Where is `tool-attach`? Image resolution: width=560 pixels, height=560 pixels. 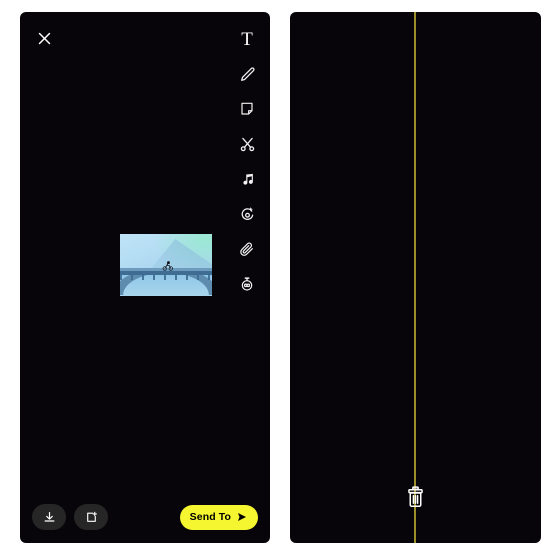
tool-attach is located at coordinates (247, 249).